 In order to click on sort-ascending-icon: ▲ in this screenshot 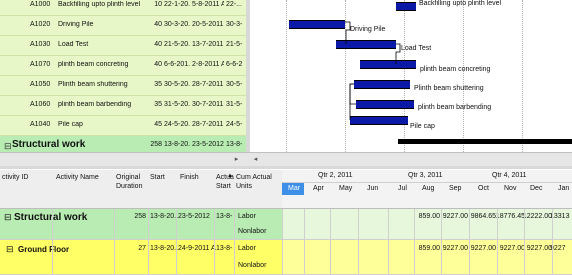, I will do `click(230, 176)`.